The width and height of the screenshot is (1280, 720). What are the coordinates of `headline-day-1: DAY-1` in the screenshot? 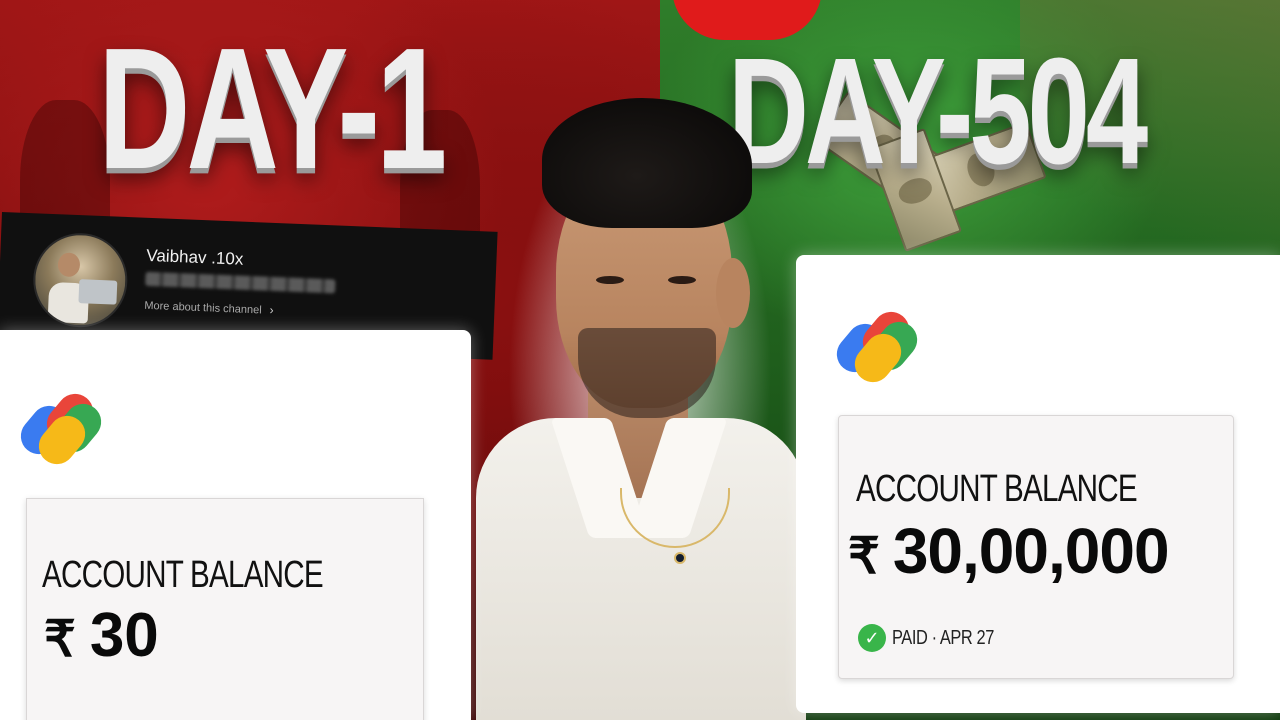 It's located at (272, 109).